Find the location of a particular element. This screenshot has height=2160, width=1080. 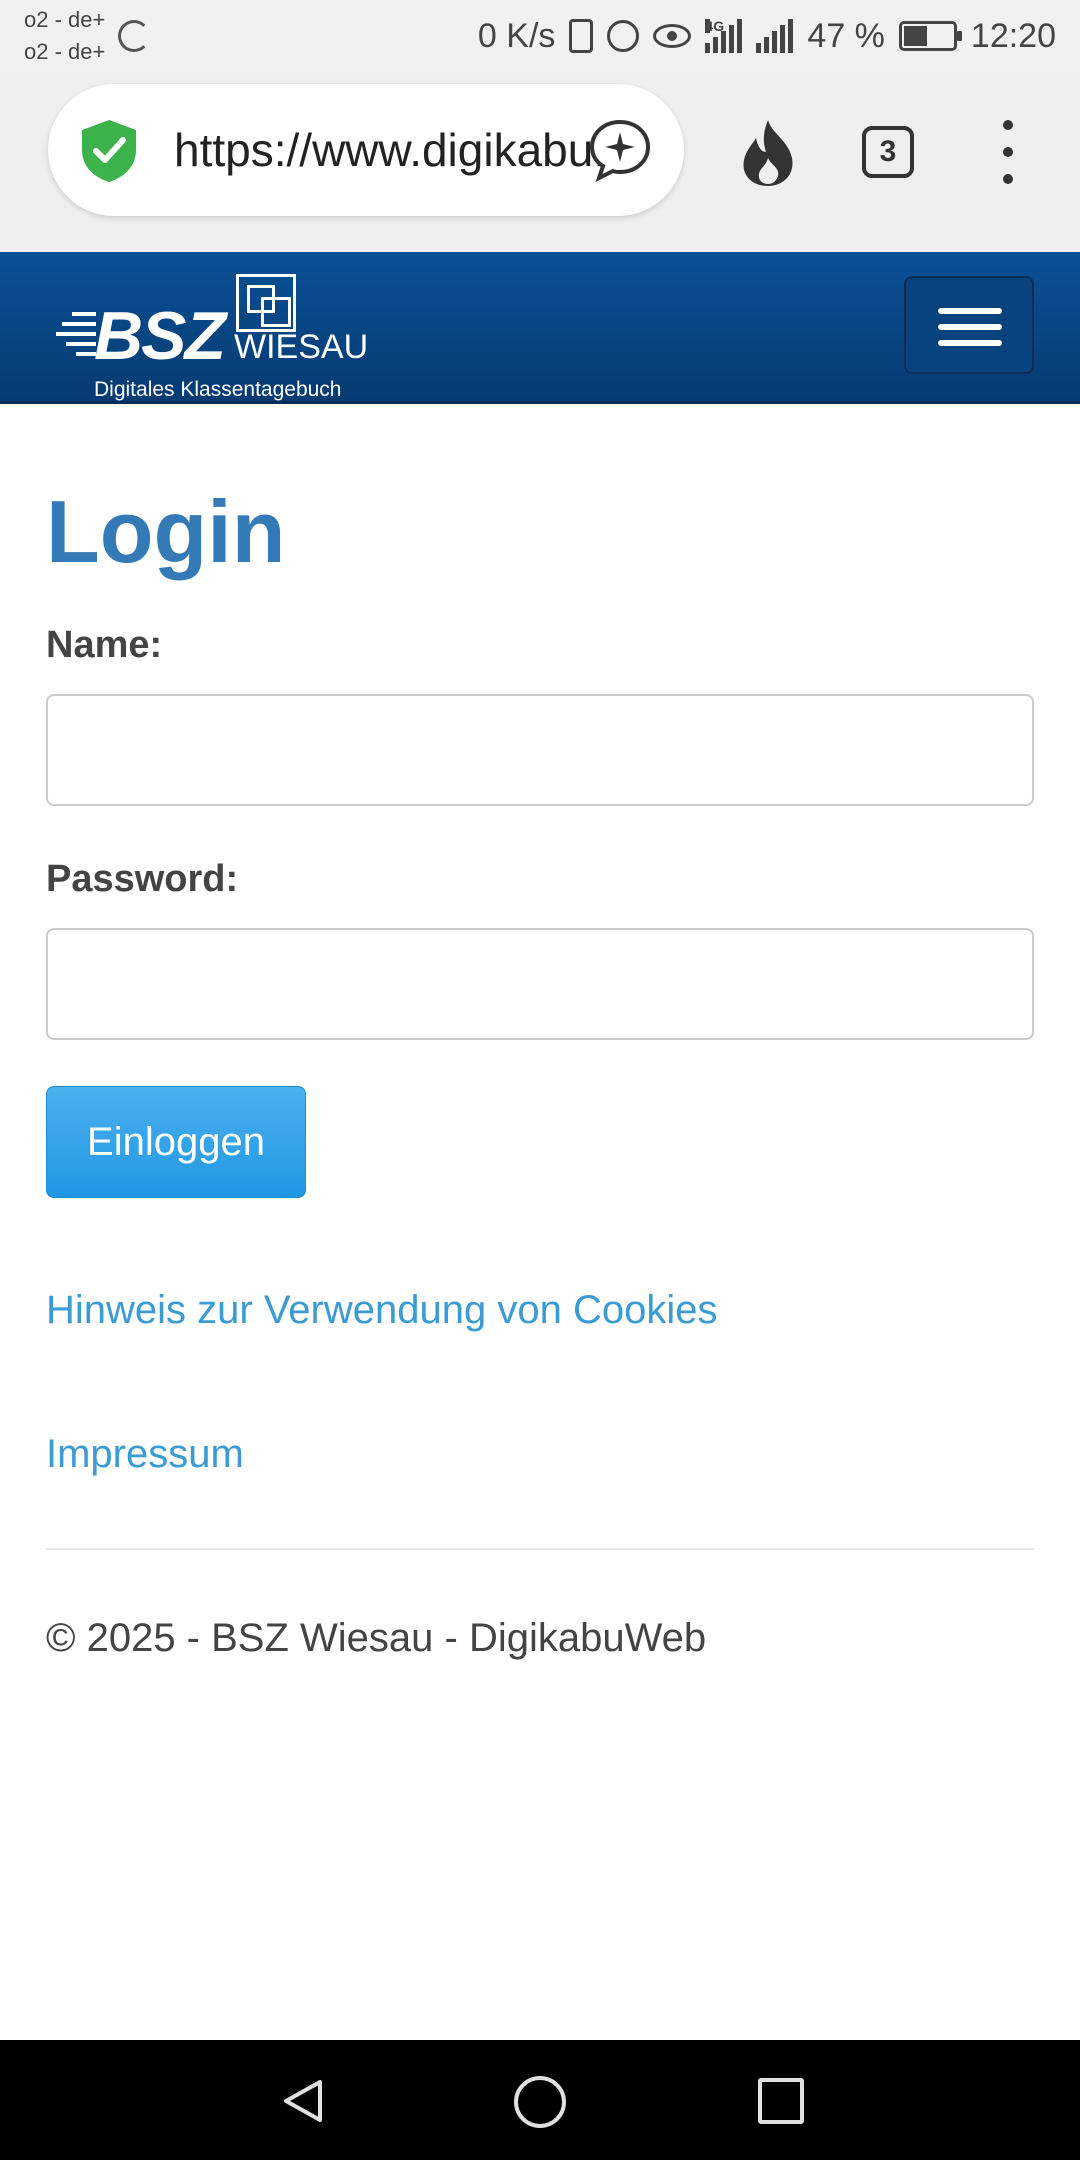

footer-divider is located at coordinates (540, 1549).